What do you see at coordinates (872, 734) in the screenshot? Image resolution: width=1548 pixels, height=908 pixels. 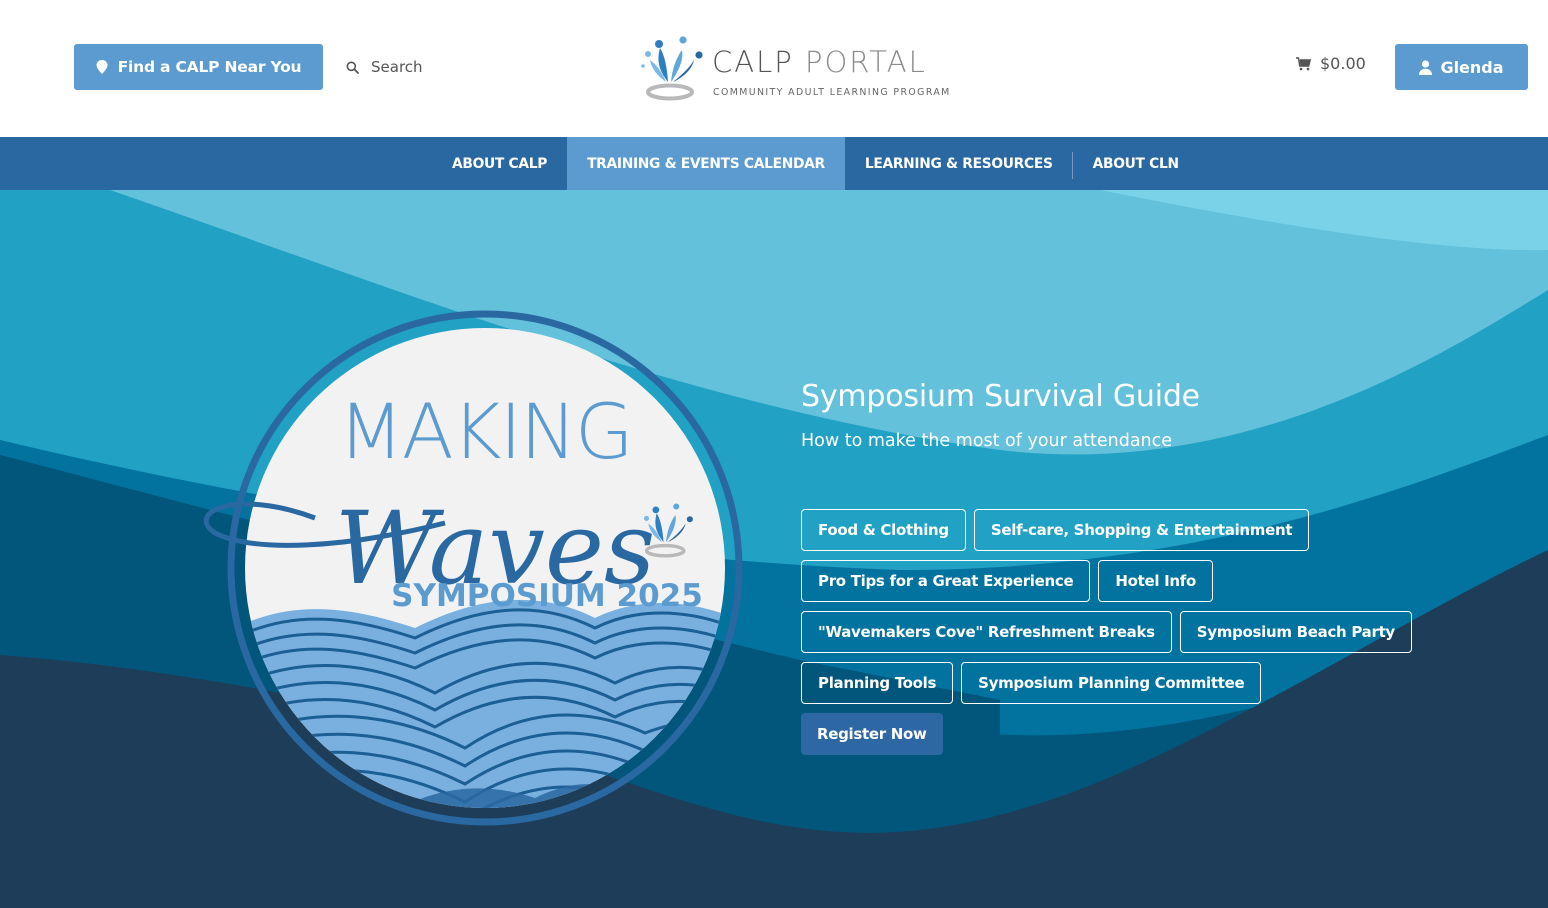 I see `register-now-button: Register Now` at bounding box center [872, 734].